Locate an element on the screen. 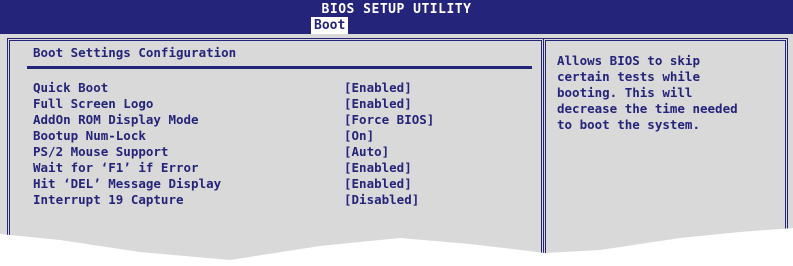  setting-row-interrupt-19-capture: Interrupt 19 Capture [Disabled] is located at coordinates (283, 200).